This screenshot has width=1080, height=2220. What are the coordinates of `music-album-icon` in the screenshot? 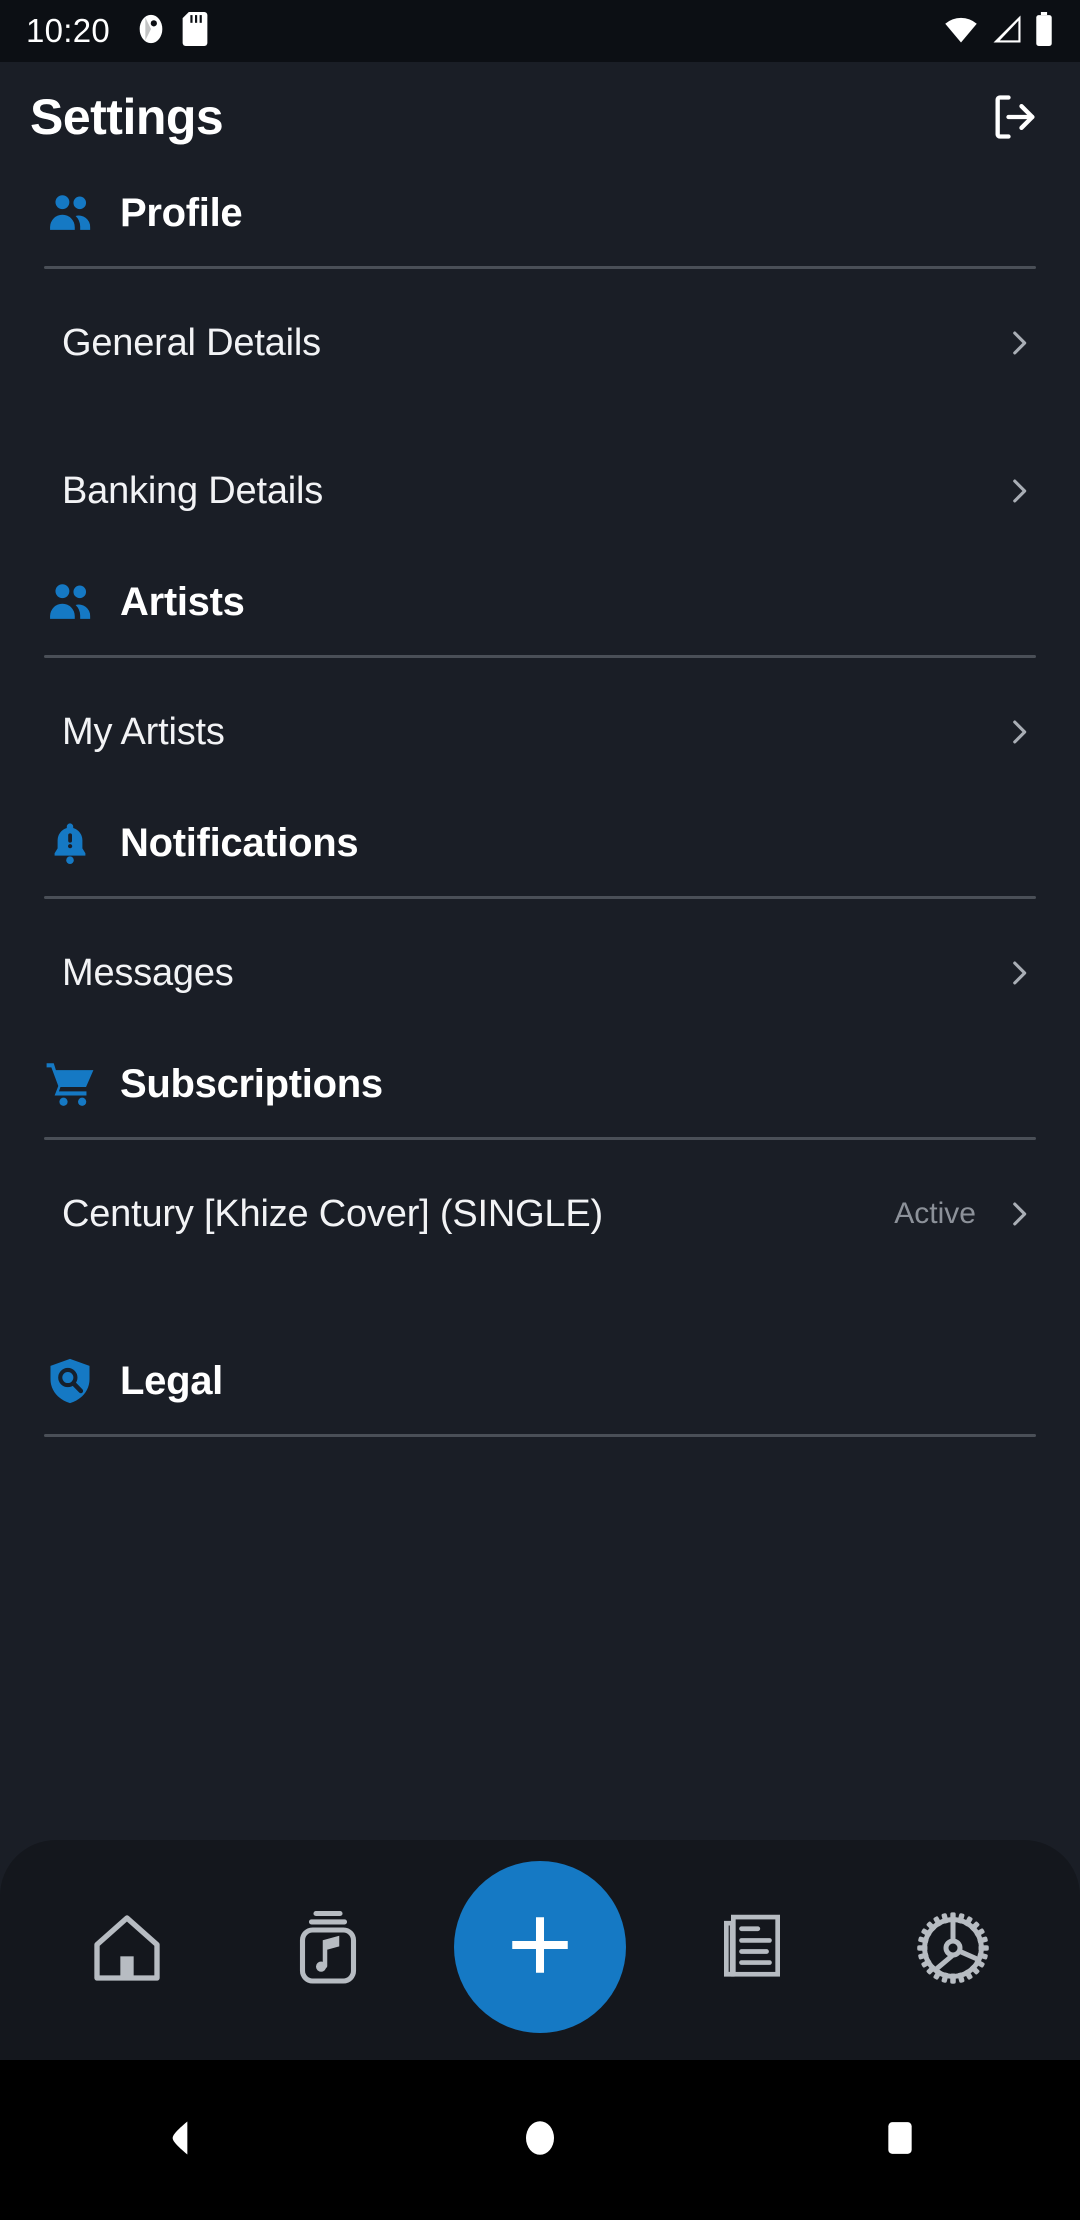 It's located at (328, 1950).